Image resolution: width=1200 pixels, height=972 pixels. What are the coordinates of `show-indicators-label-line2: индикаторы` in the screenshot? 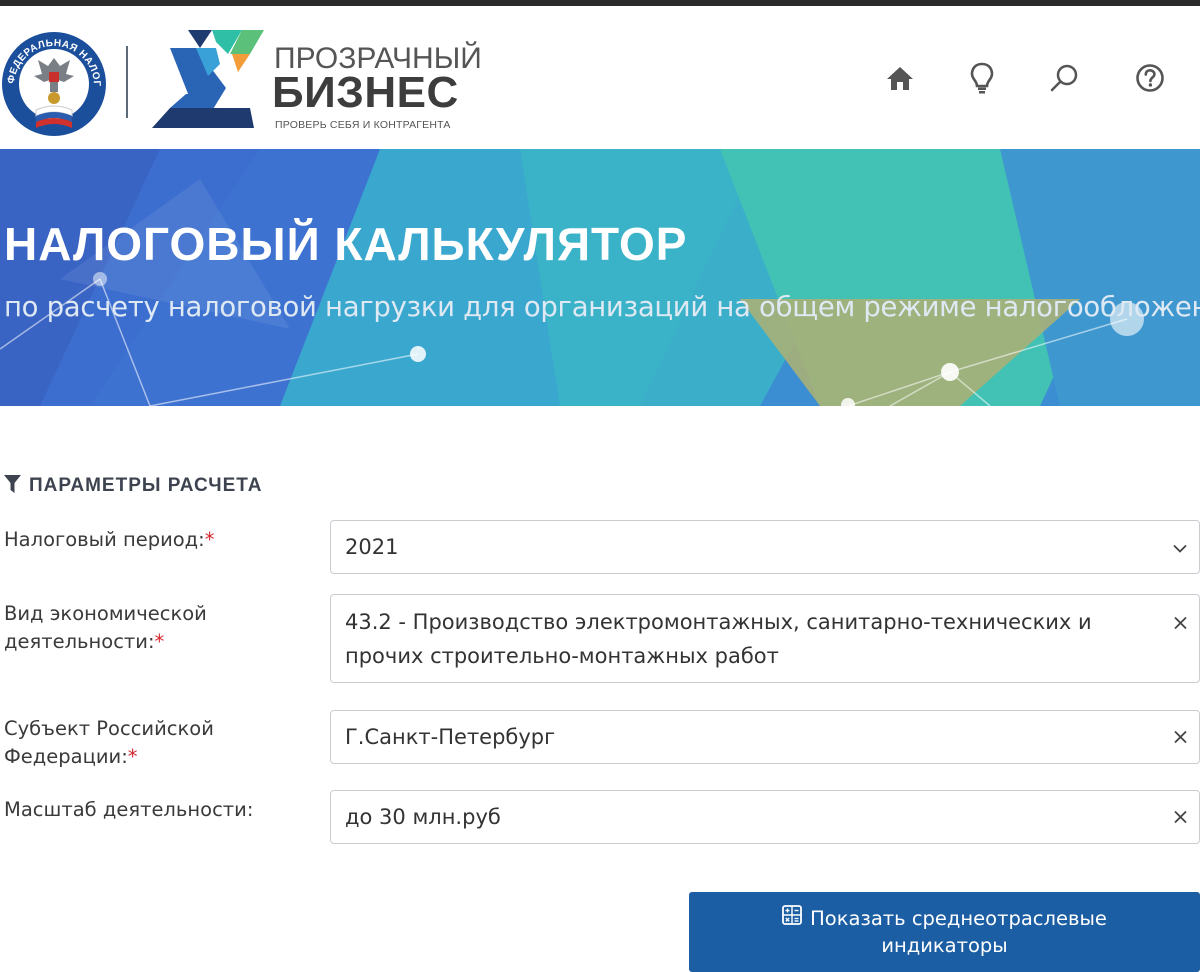 It's located at (944, 945).